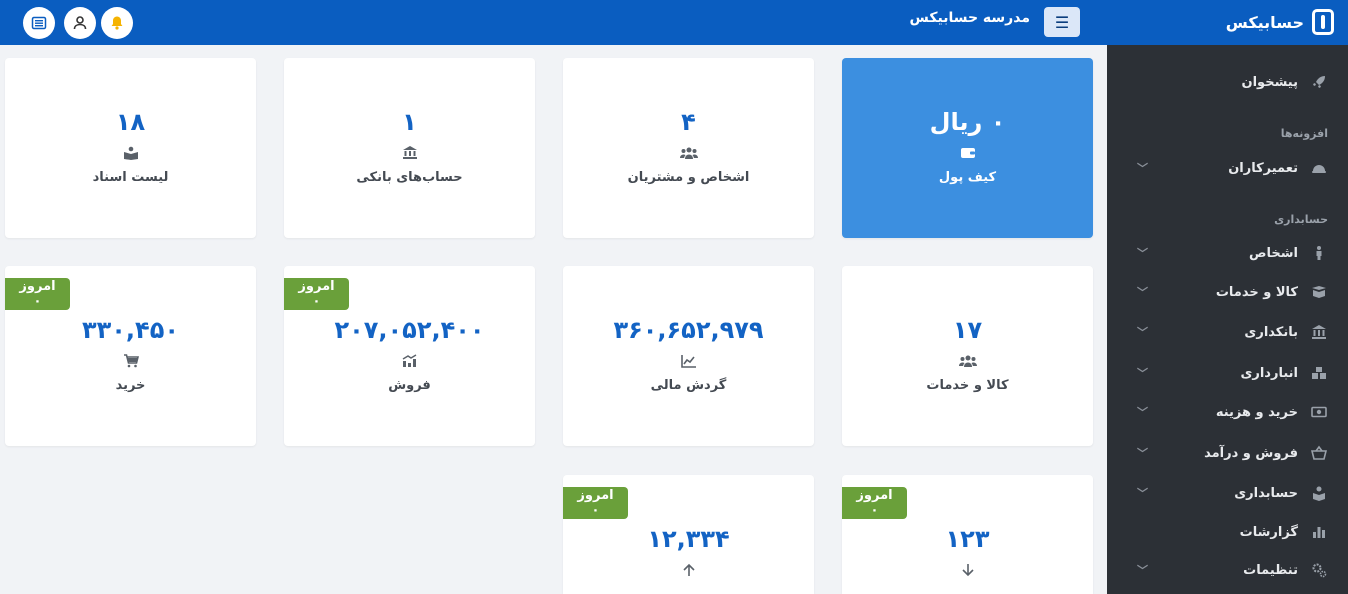  I want to click on sidebar-item-repairers: تعمیرکاران ﹀, so click(1227, 168).